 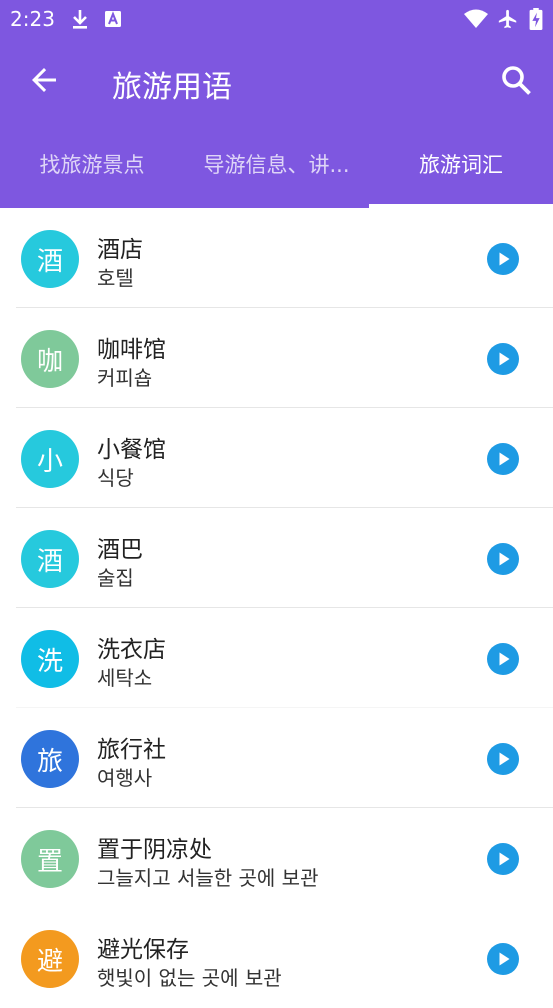 What do you see at coordinates (172, 87) in the screenshot?
I see `page-title: 旅游用语` at bounding box center [172, 87].